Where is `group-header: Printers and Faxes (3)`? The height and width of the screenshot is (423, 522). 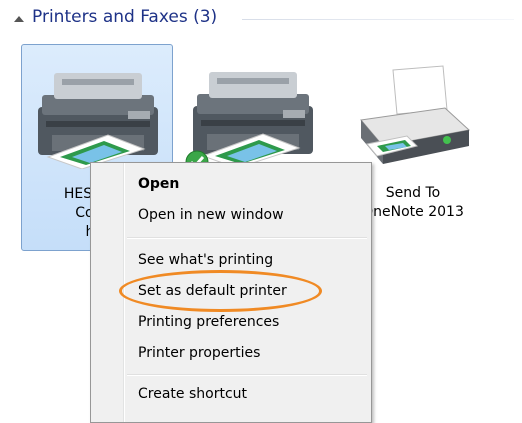
group-header: Printers and Faxes (3) is located at coordinates (264, 19).